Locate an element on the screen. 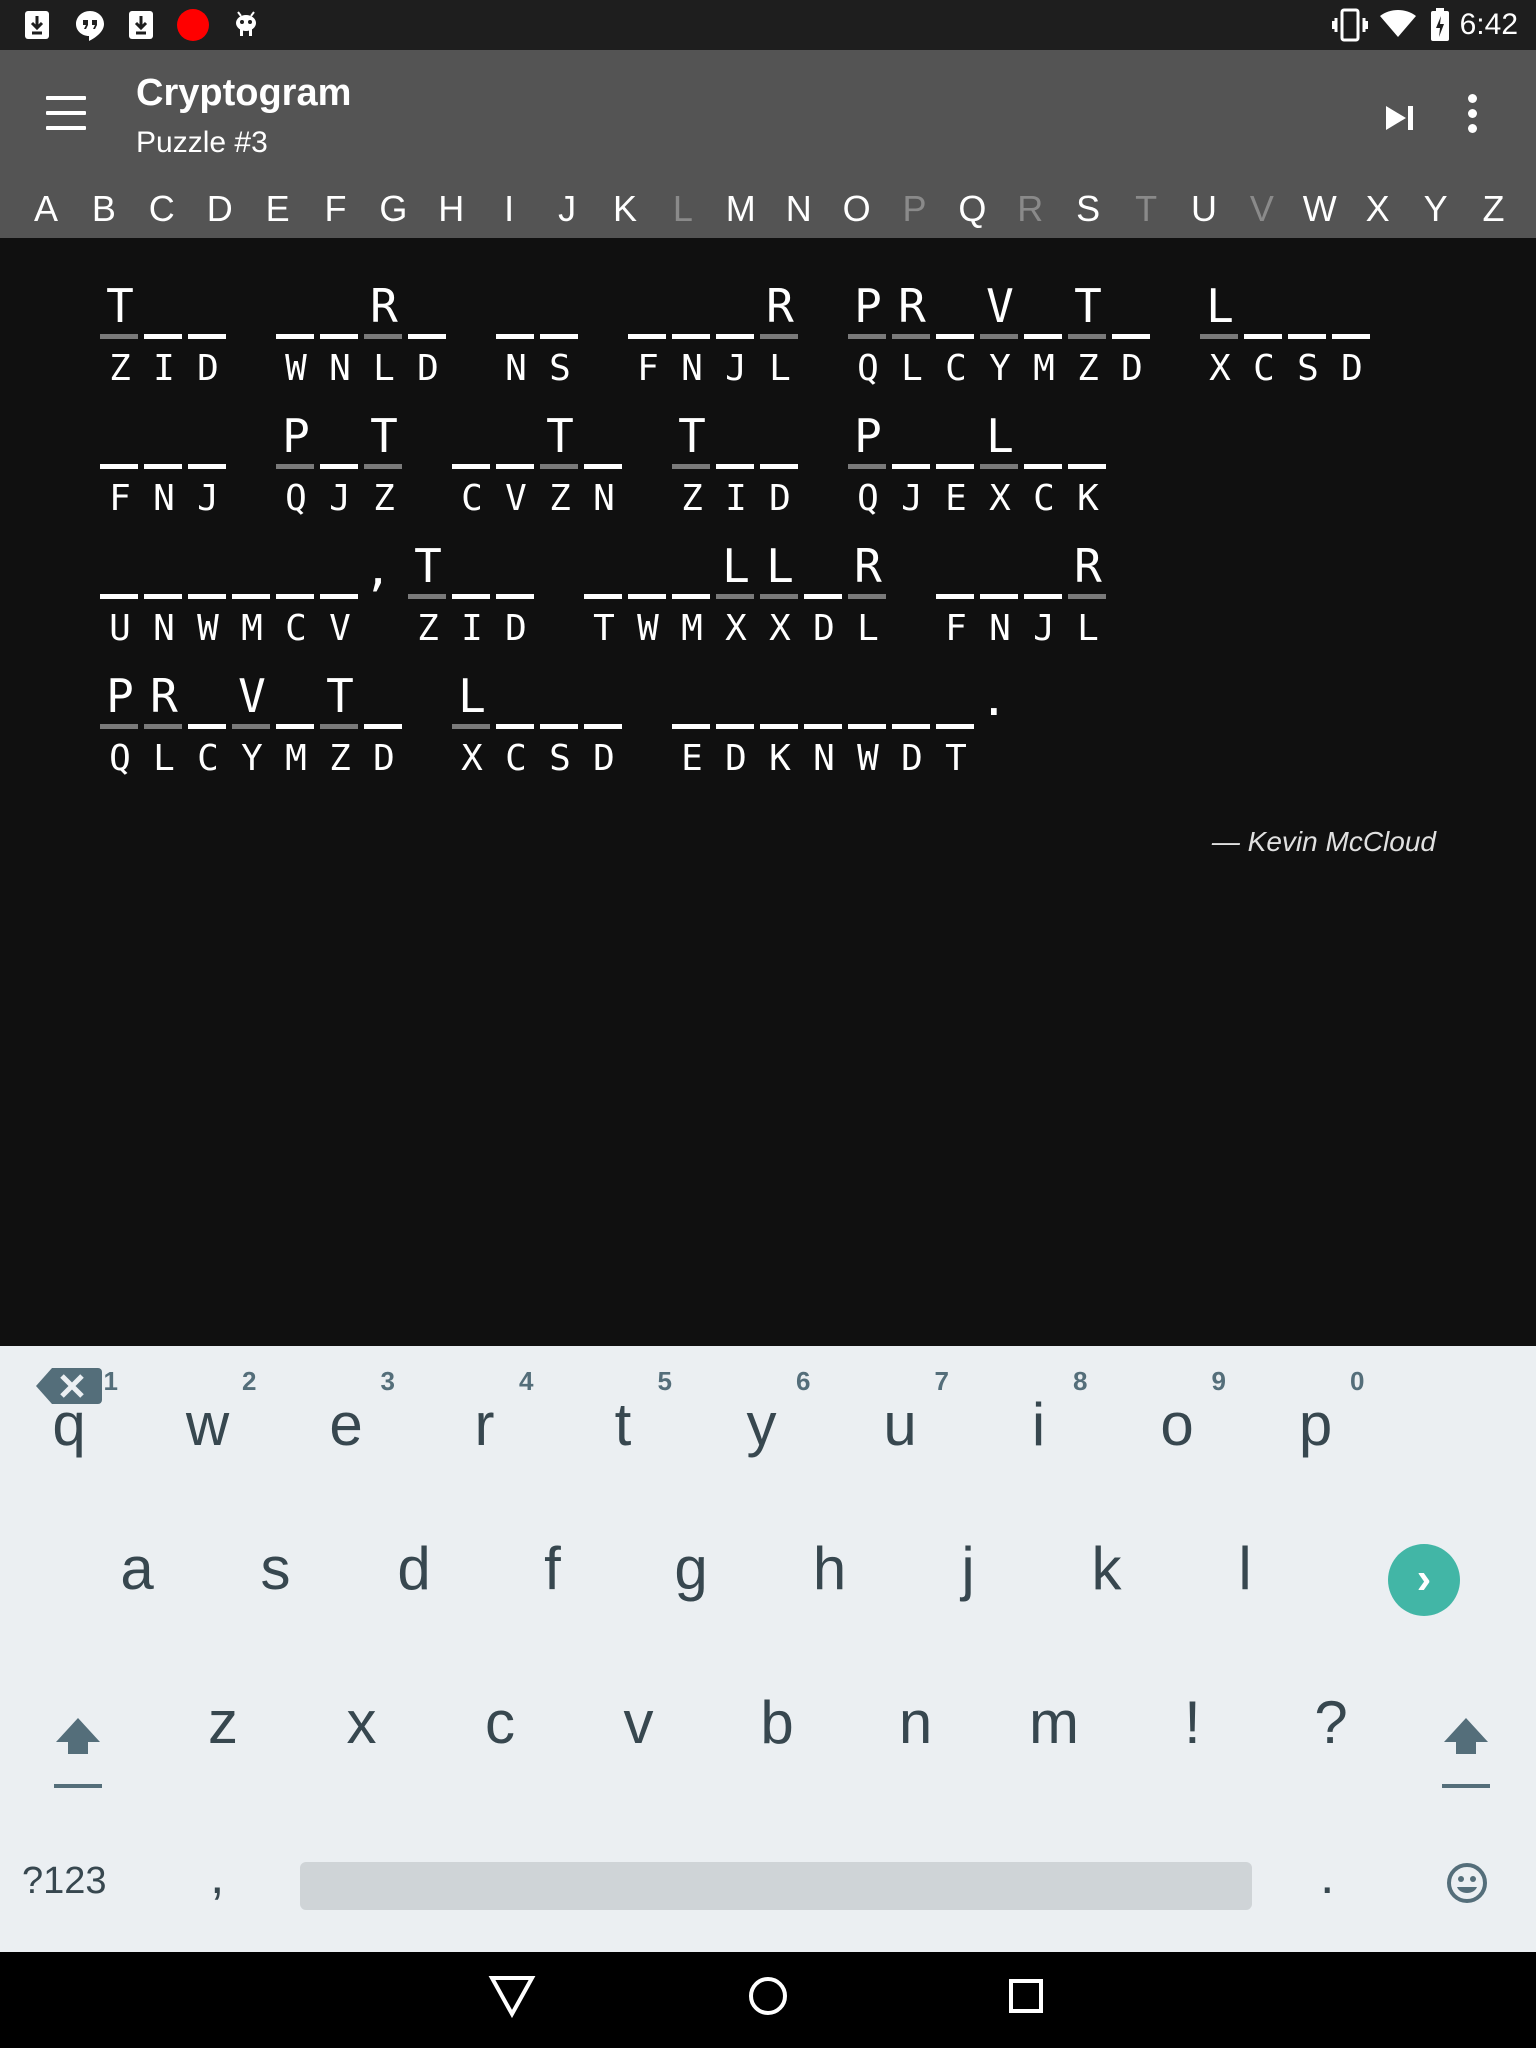 The width and height of the screenshot is (1536, 2048). key-label: y is located at coordinates (761, 1424).